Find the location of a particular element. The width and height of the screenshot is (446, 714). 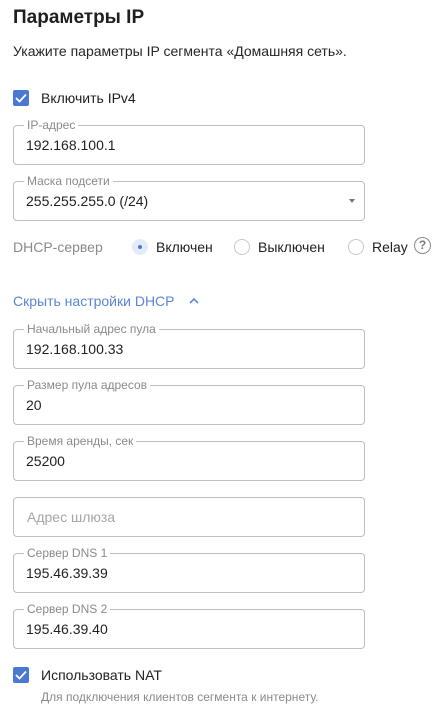

dhcp-radio-disabled-label: Выключен is located at coordinates (291, 247).